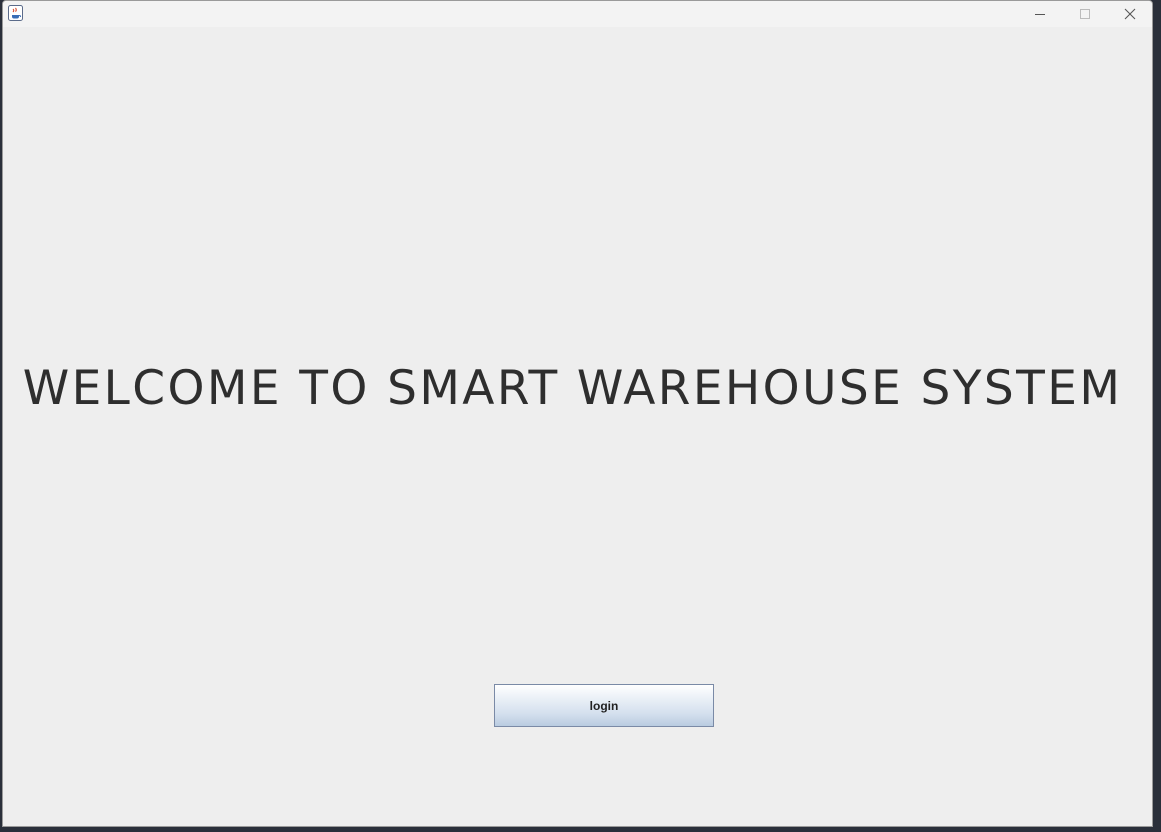 The height and width of the screenshot is (832, 1161). I want to click on login-button: login, so click(604, 705).